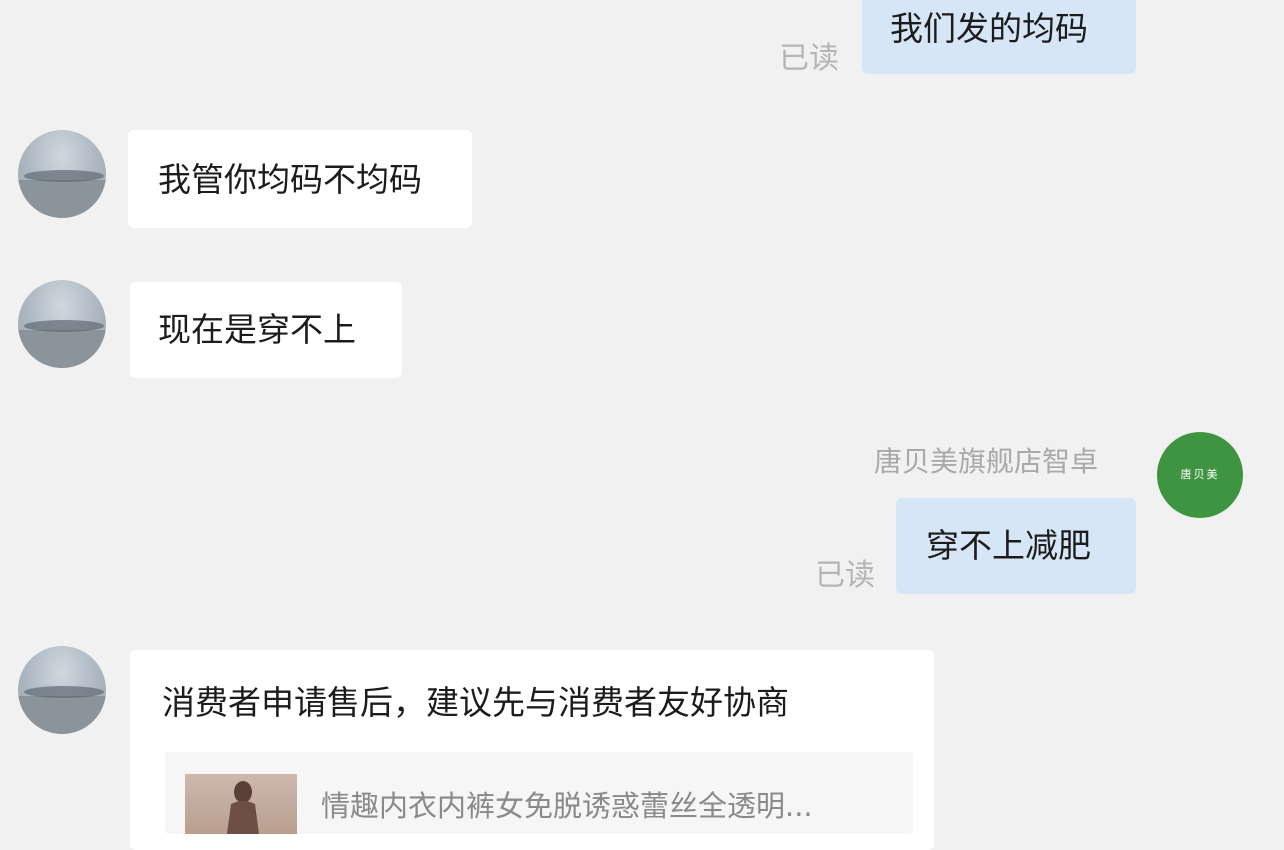  I want to click on shop-avatar: 唐贝美, so click(1200, 475).